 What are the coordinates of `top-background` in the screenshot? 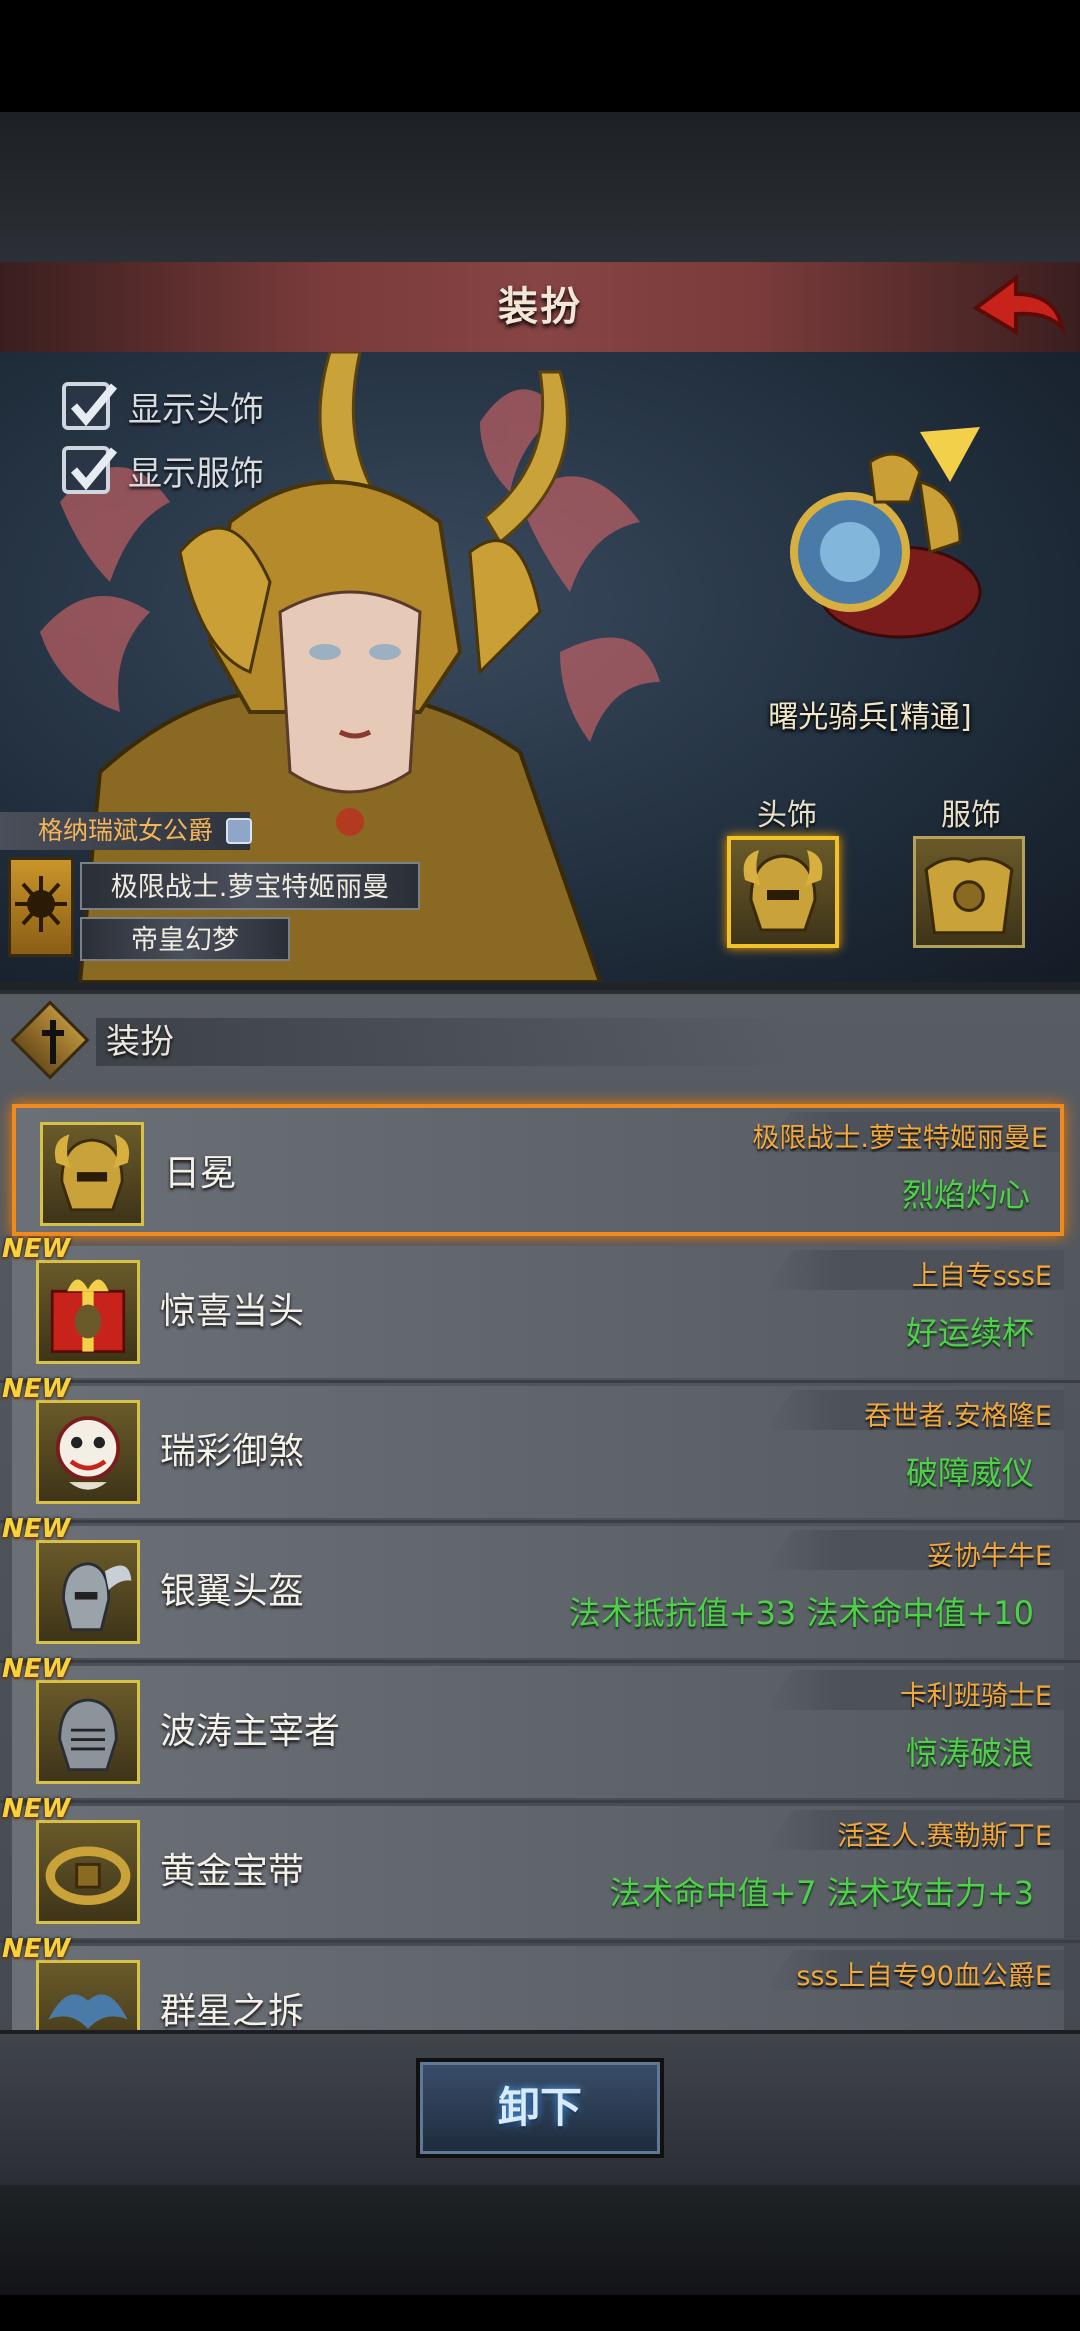 It's located at (540, 187).